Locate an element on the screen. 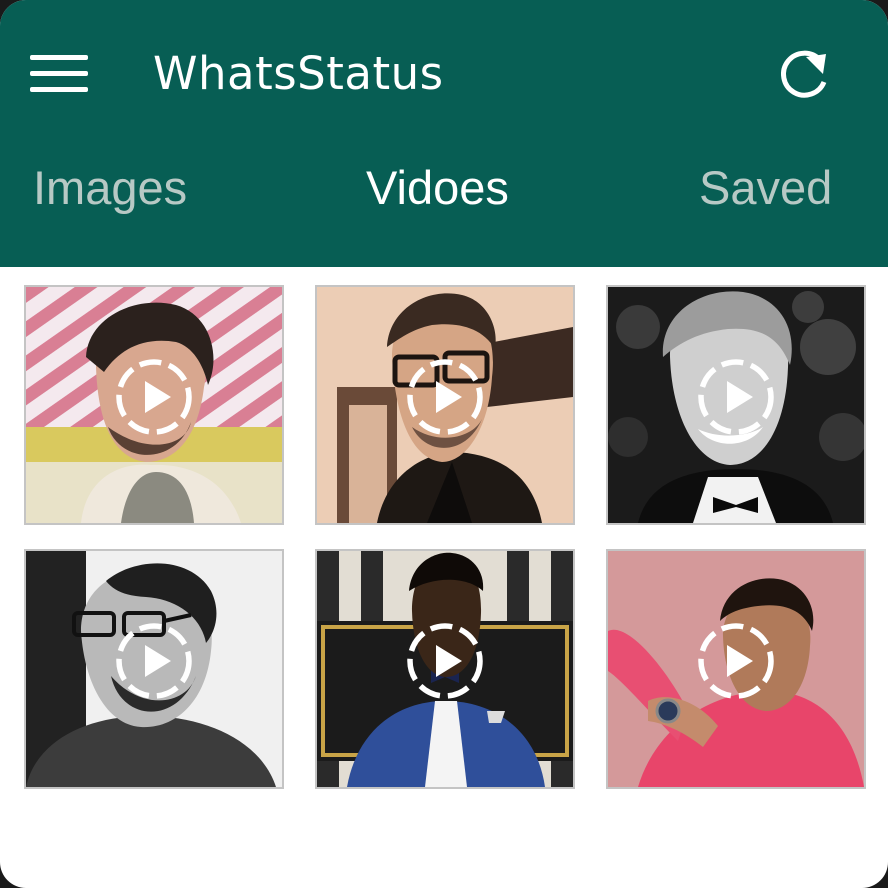  app-title: WhatsStatus is located at coordinates (298, 73).